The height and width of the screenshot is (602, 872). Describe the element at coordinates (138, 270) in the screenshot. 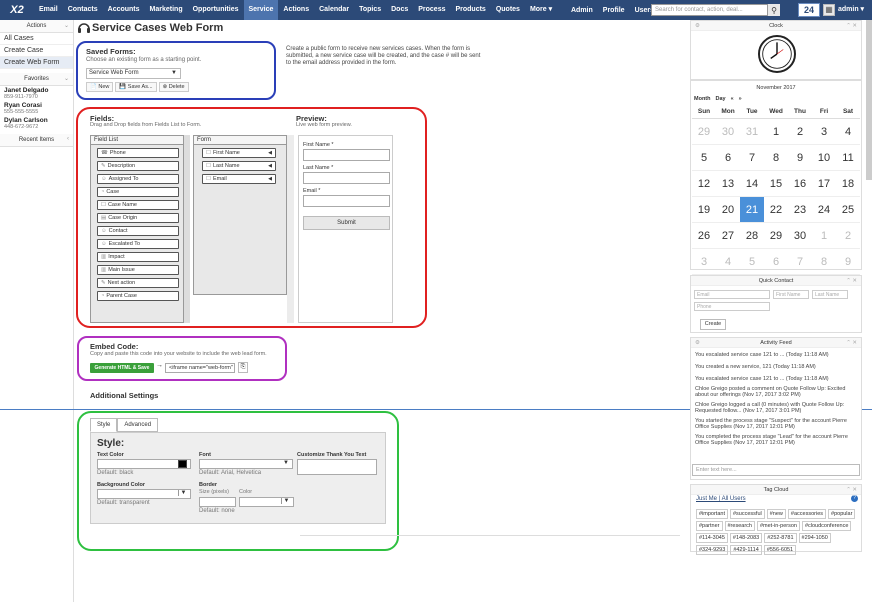

I see `field-list-item: ▥ Main Issue` at that location.